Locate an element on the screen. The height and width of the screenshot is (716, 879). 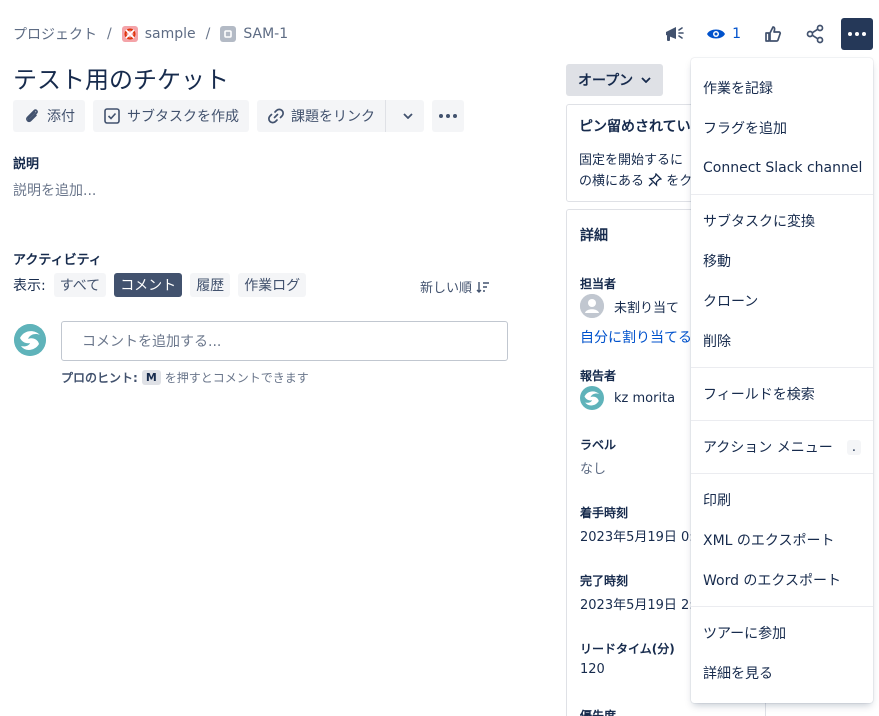
feedback-button is located at coordinates (674, 34).